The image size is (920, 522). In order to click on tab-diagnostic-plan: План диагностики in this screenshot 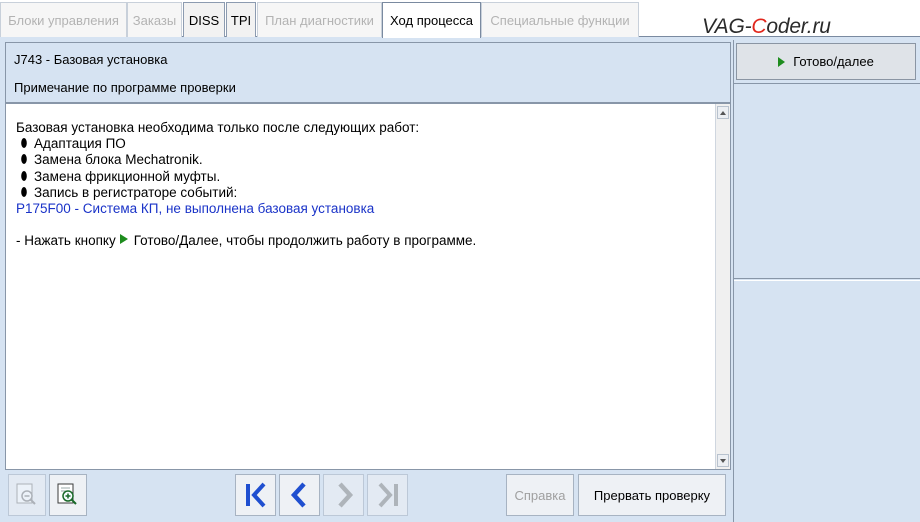, I will do `click(319, 19)`.